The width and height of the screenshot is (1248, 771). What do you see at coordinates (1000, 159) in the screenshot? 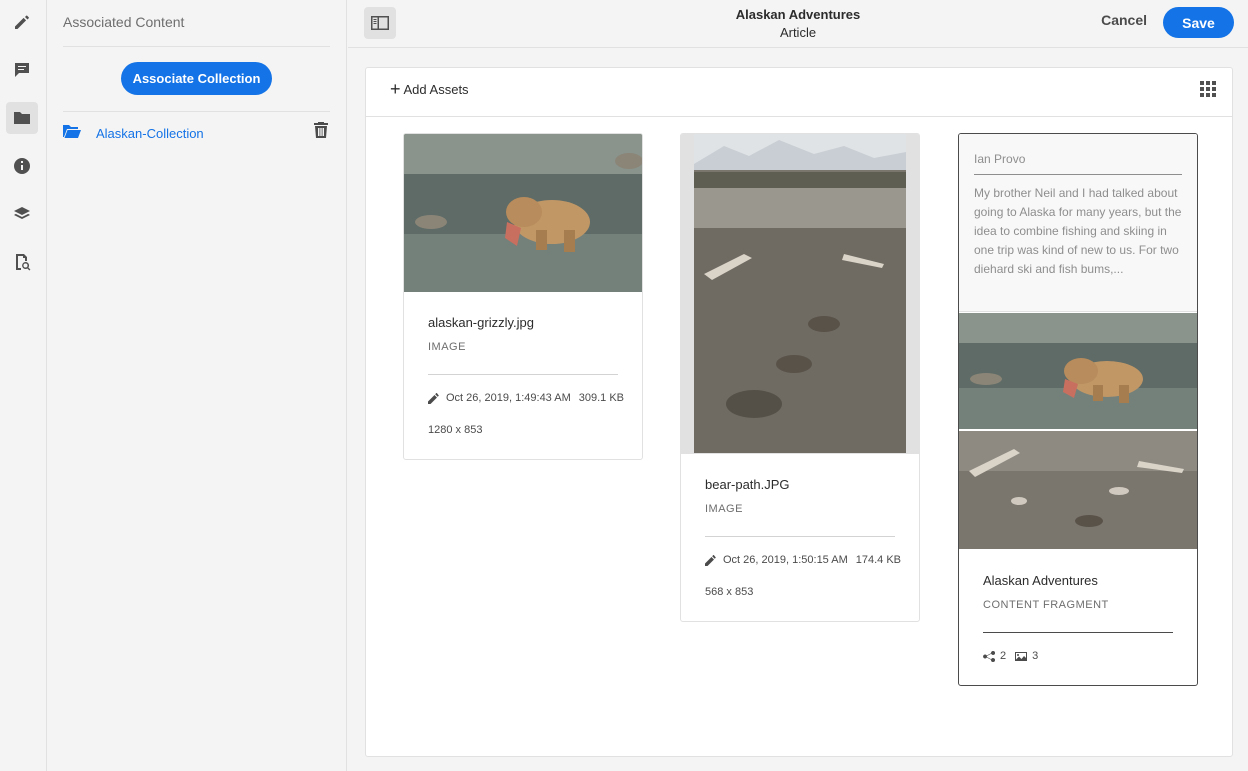
I see `fragment-author: Ian Provo` at bounding box center [1000, 159].